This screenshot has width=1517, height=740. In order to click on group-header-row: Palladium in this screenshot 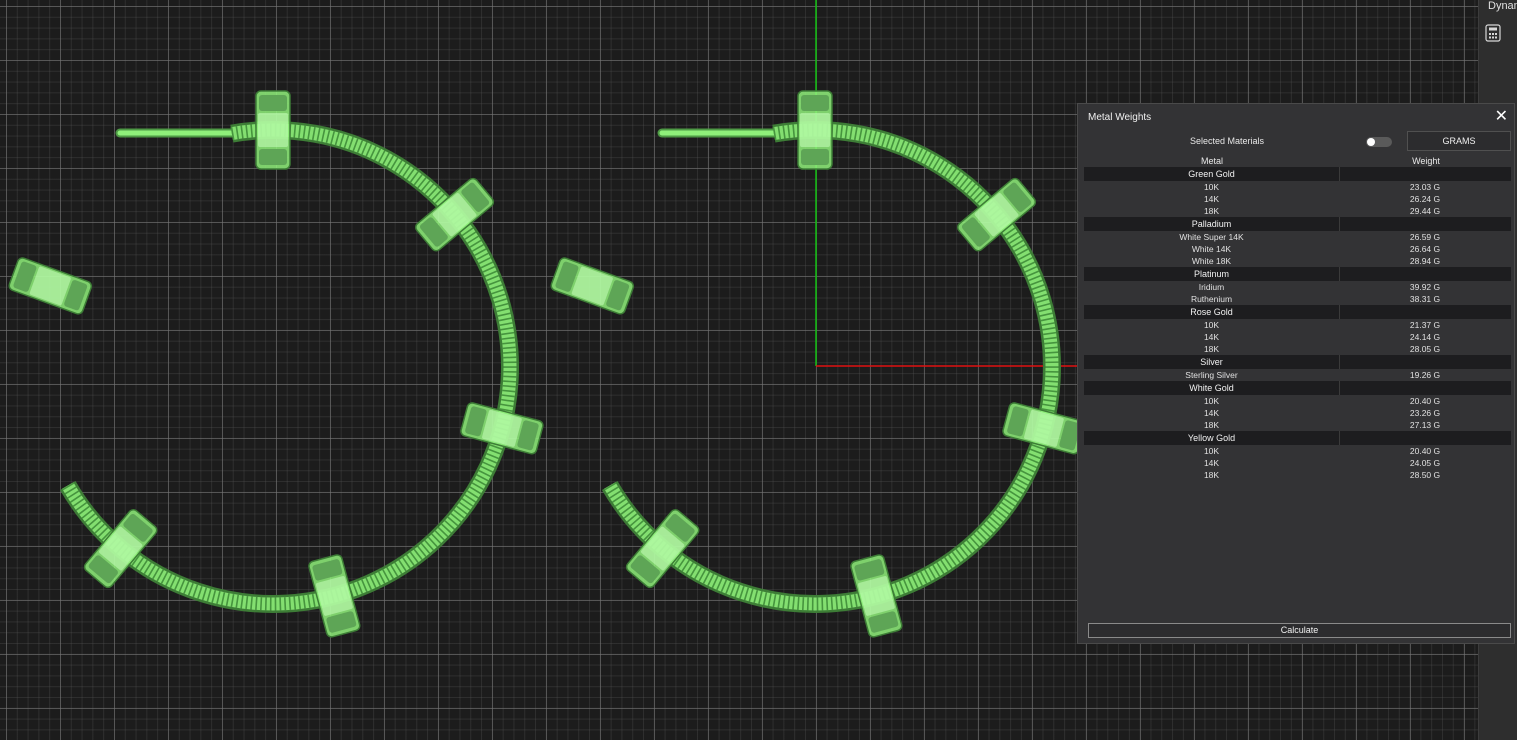, I will do `click(1297, 224)`.